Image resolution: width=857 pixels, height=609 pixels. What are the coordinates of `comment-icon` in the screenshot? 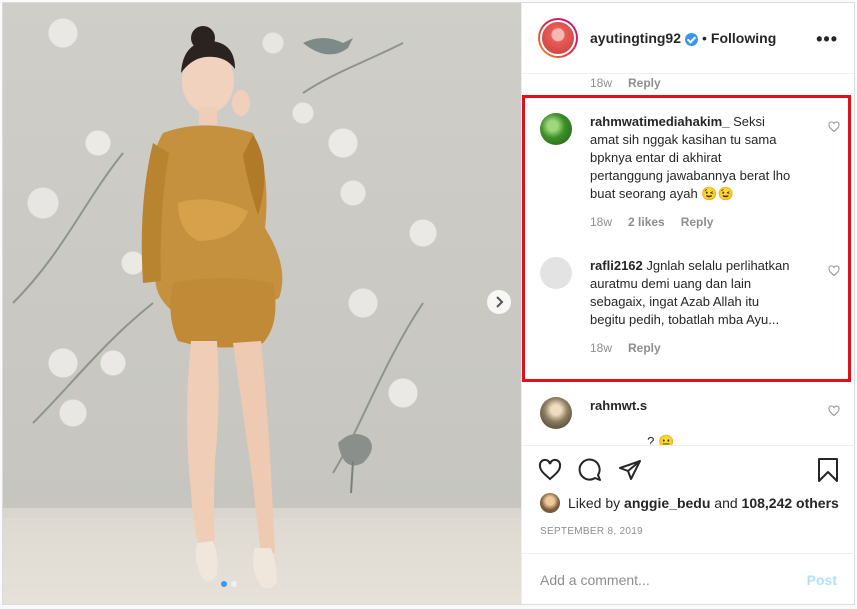 It's located at (590, 470).